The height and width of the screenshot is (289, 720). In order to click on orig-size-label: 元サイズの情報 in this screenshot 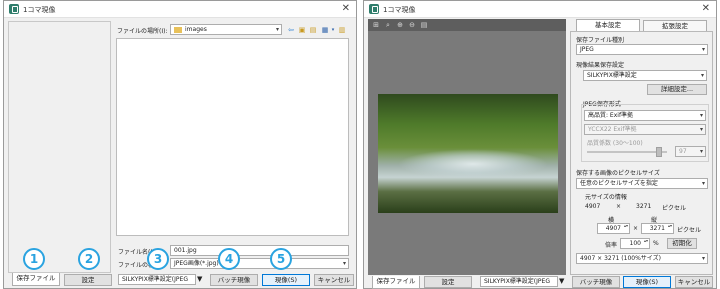, I will do `click(606, 197)`.